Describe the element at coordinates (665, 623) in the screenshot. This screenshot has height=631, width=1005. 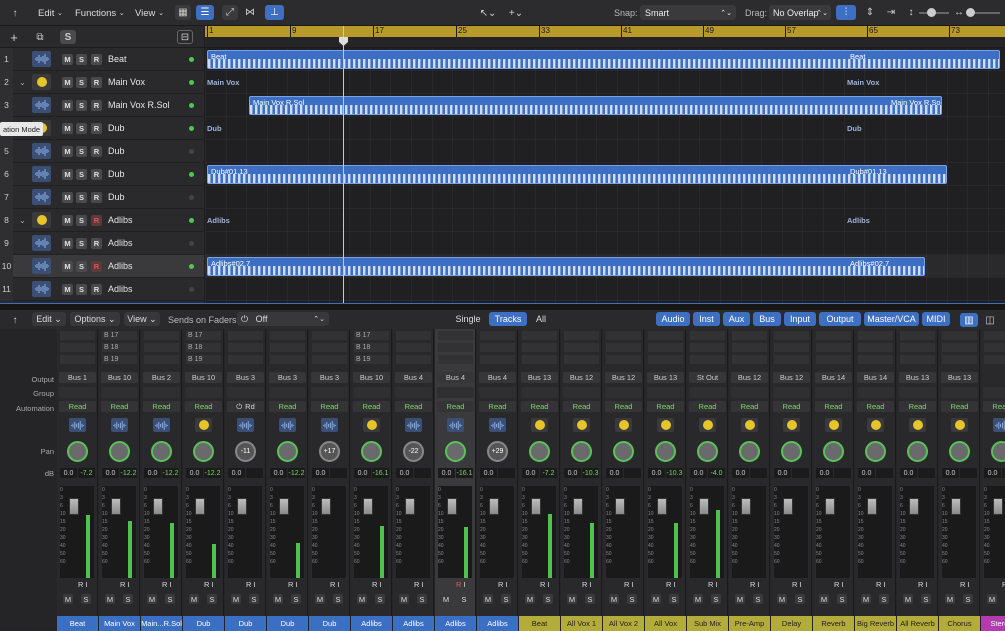
I see `channel-name: All Vox` at that location.